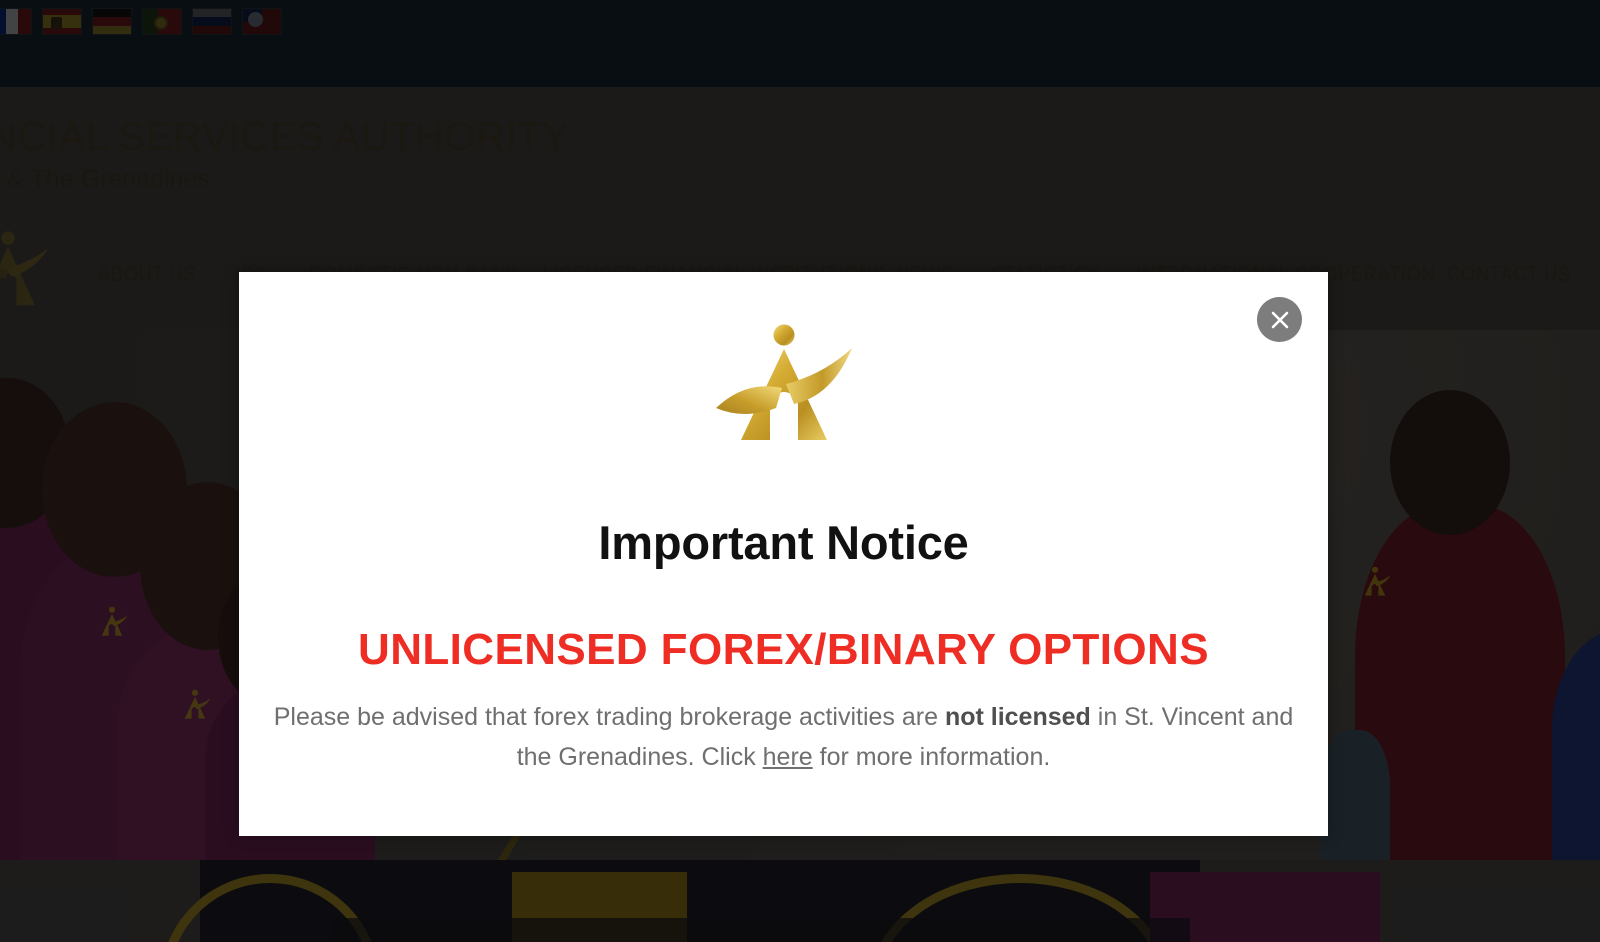  I want to click on body-emphasis-not-licensed: not licensed, so click(1017, 717).